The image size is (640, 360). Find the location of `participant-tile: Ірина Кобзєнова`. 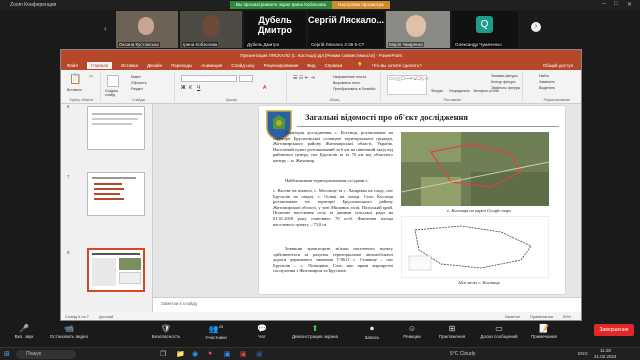

participant-tile: Ірина Кобзєнова is located at coordinates (211, 29).